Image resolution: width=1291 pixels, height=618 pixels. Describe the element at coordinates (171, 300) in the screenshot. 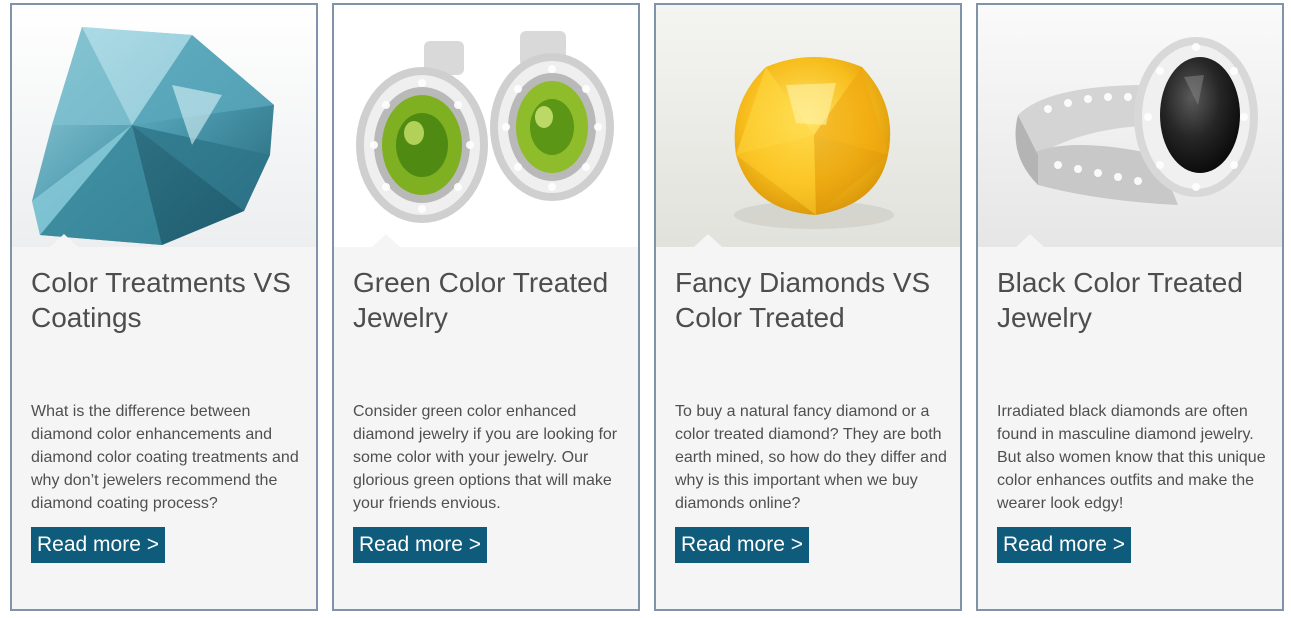

I see `card-title: Color Treatments VS Coatings` at that location.